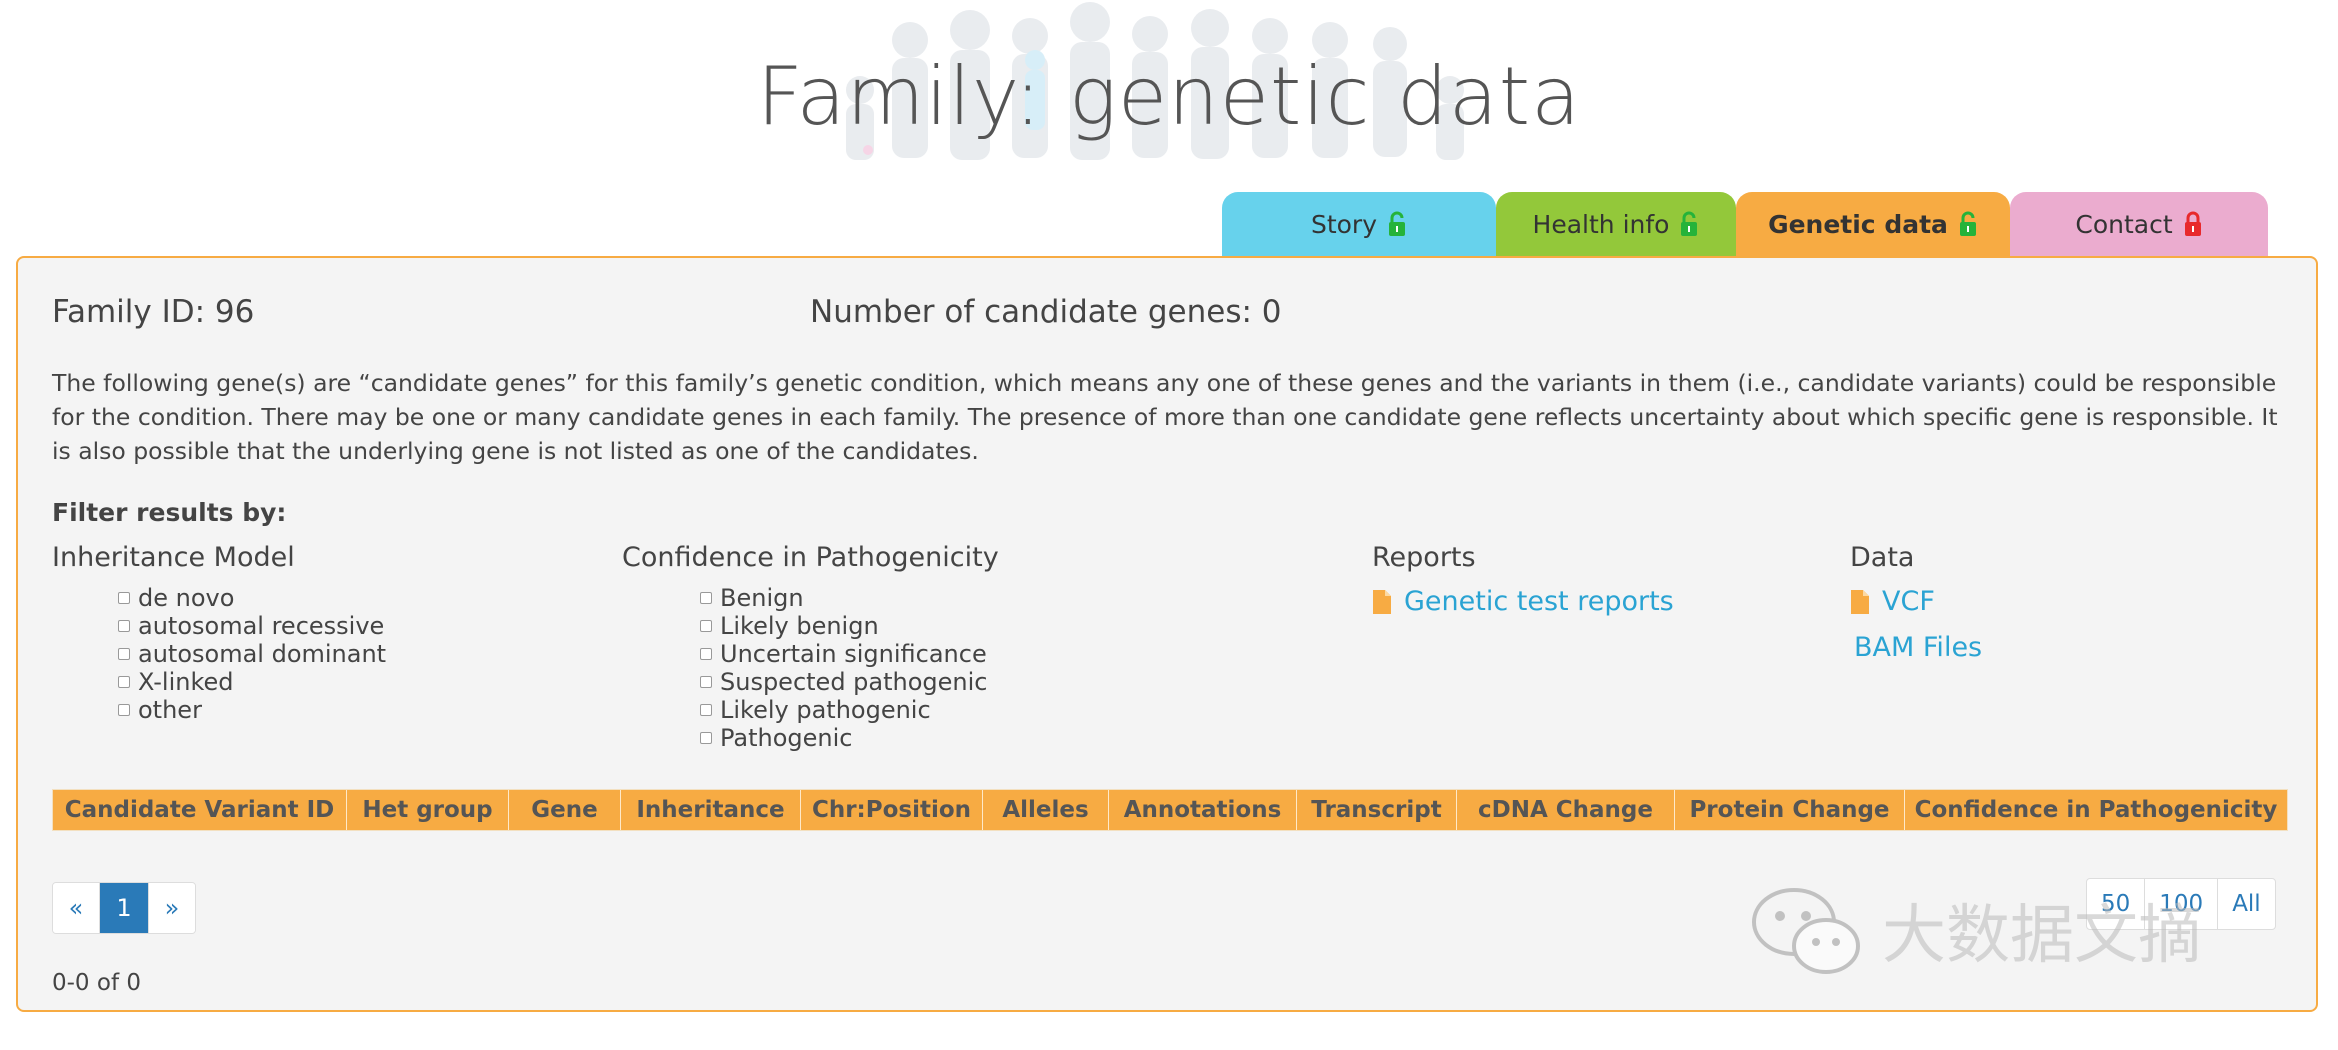  Describe the element at coordinates (844, 598) in the screenshot. I see `confidence-option-benign: Benign` at that location.